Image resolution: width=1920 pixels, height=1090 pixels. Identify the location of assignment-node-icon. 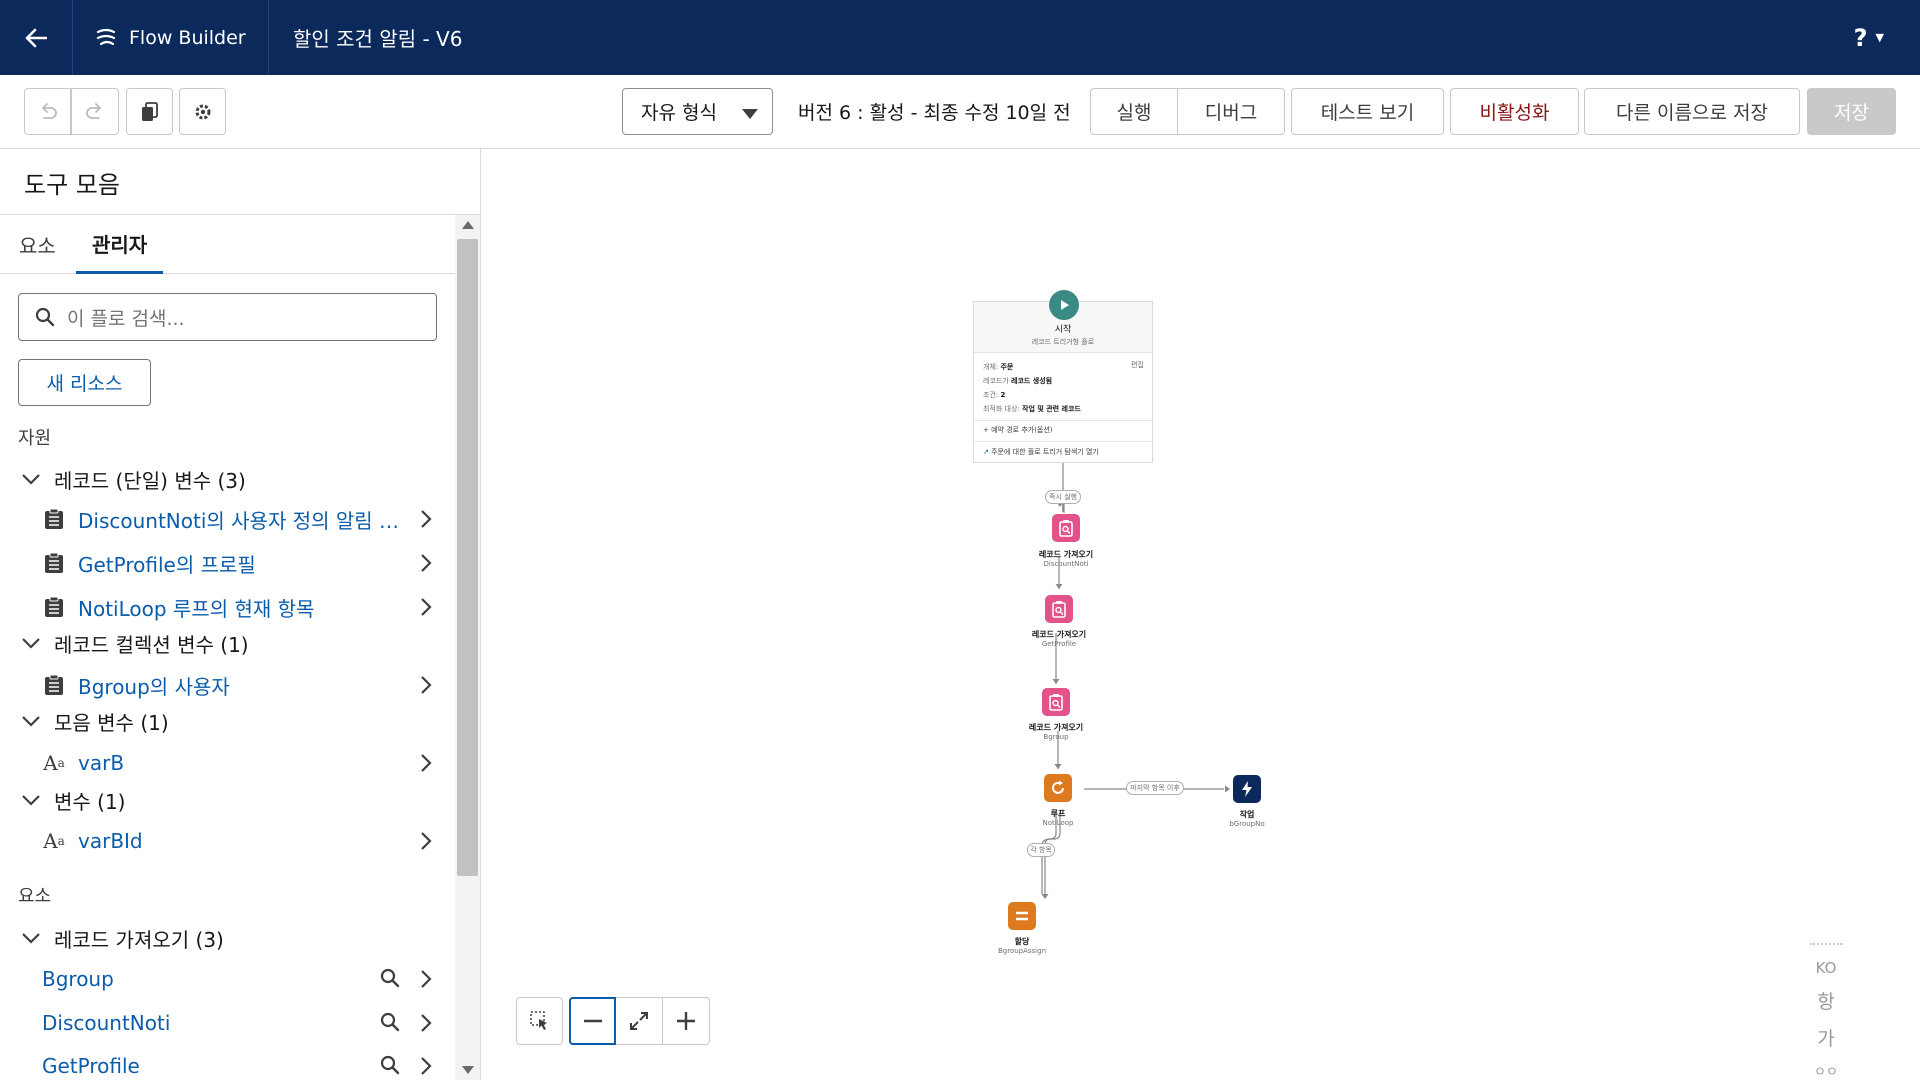
(1022, 916).